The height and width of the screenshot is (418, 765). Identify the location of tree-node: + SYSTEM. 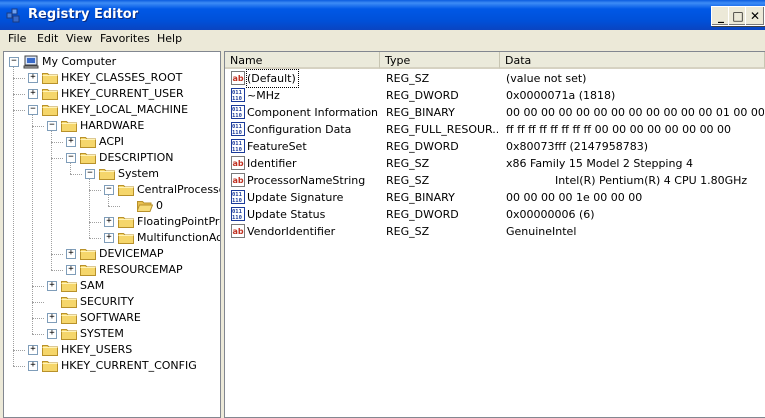
(112, 334).